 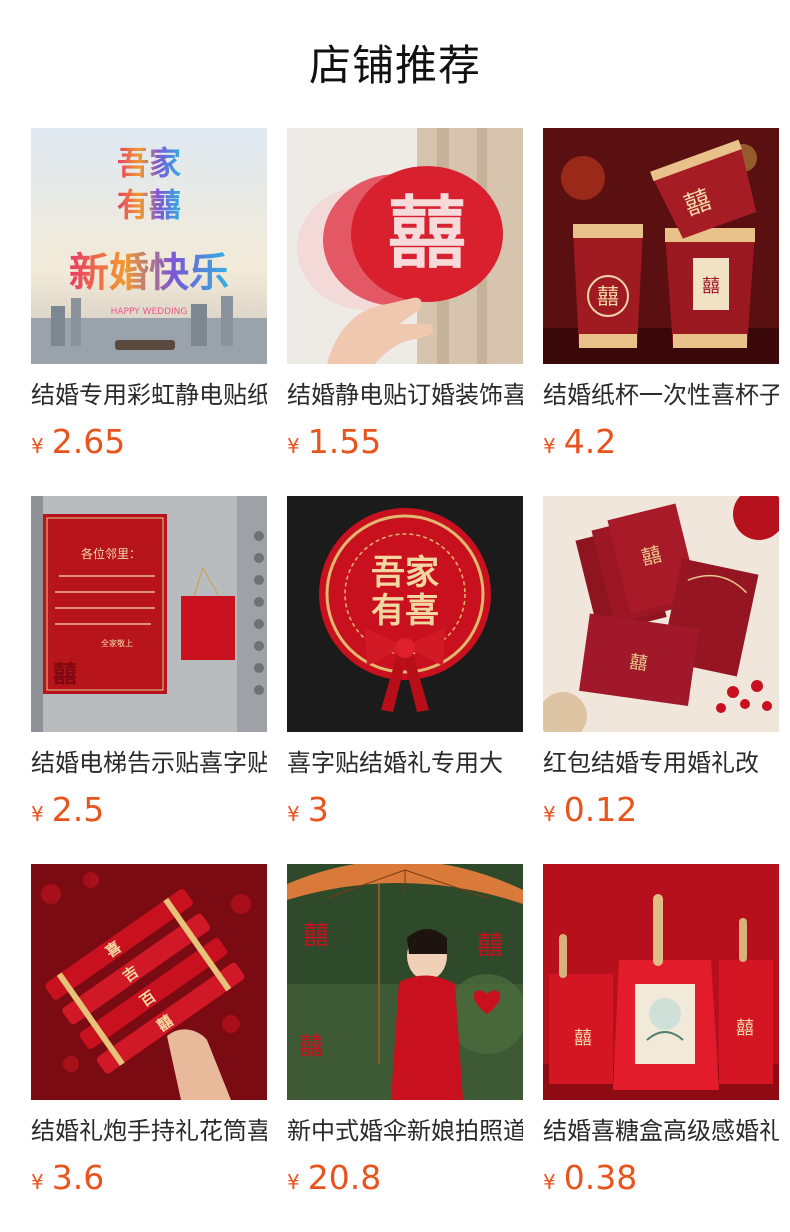 What do you see at coordinates (149, 442) in the screenshot?
I see `product-price: ¥2.65` at bounding box center [149, 442].